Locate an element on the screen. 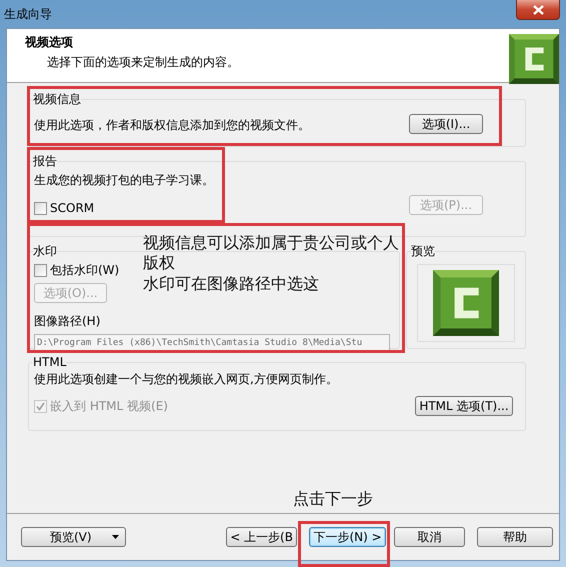 Image resolution: width=566 pixels, height=567 pixels. annotation-note: 视频信息可以添加属于贵公司或个人版权 is located at coordinates (271, 253).